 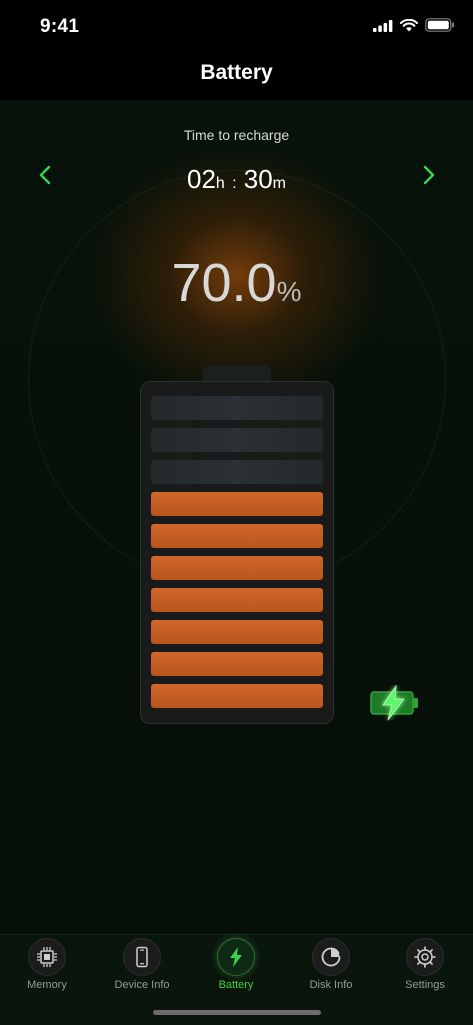 I want to click on battery-graphic, so click(x=237, y=552).